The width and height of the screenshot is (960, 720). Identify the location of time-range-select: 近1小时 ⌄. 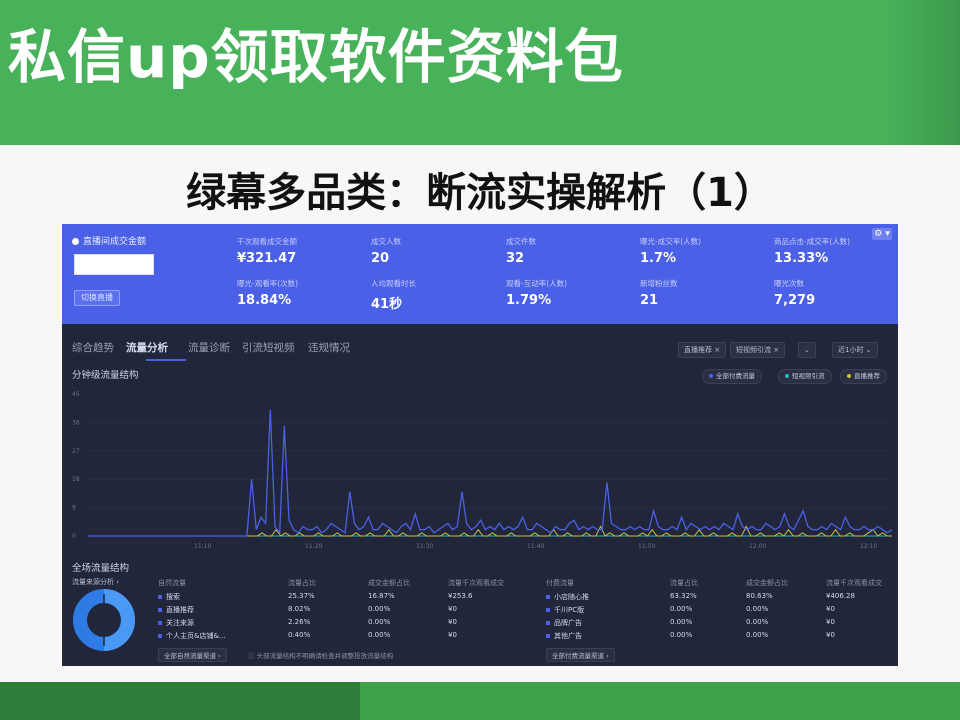
(855, 350).